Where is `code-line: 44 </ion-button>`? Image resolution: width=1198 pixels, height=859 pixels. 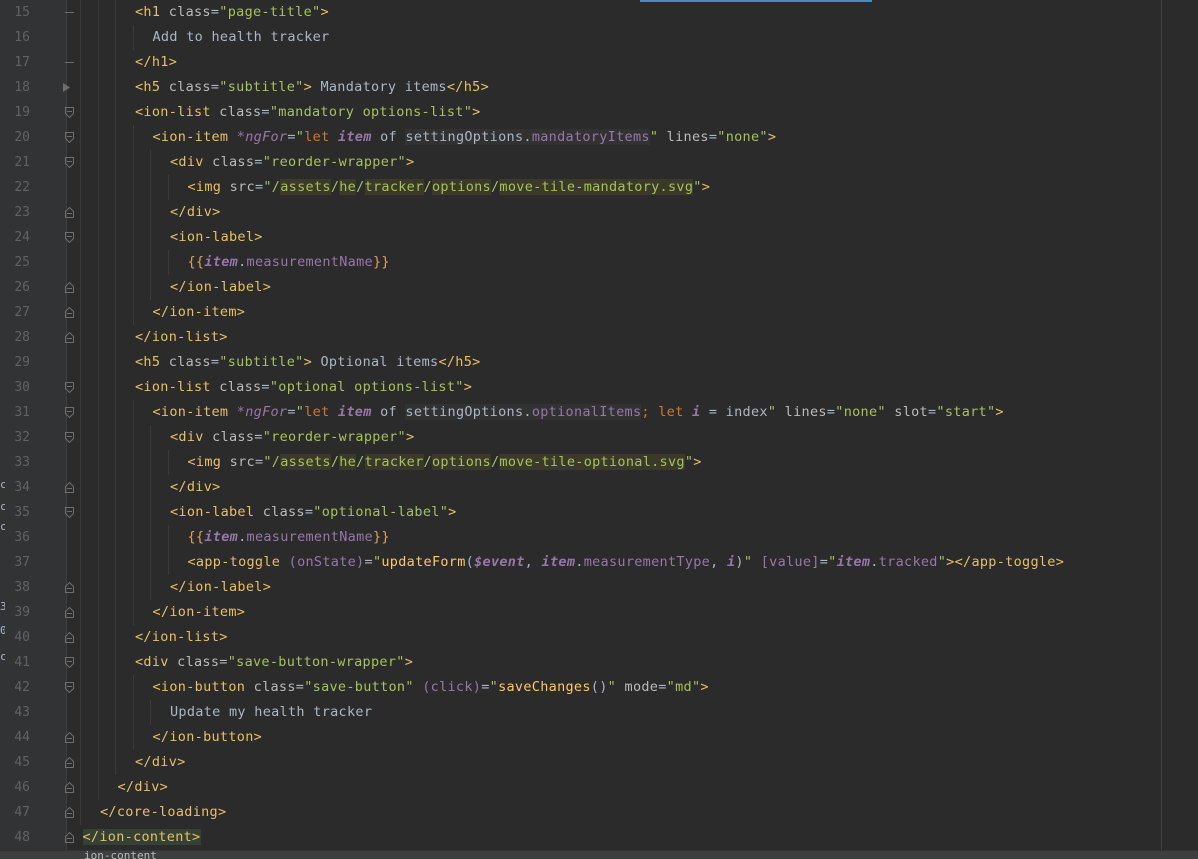 code-line: 44 </ion-button> is located at coordinates (599, 737).